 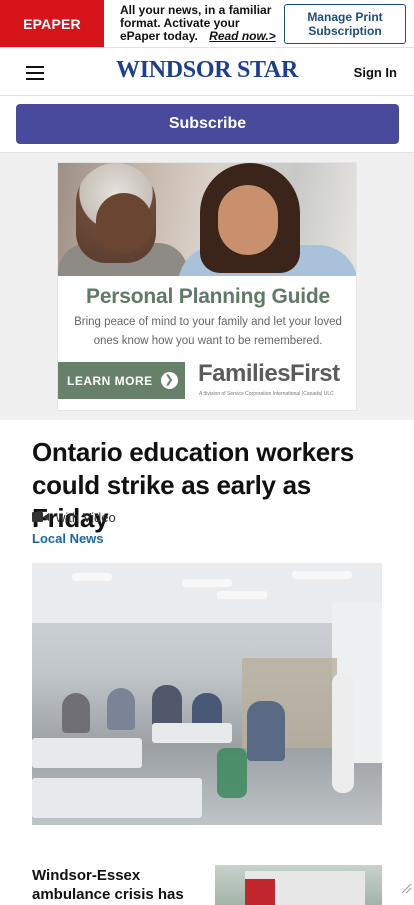 What do you see at coordinates (86, 517) in the screenshot?
I see `video-label: with Video` at bounding box center [86, 517].